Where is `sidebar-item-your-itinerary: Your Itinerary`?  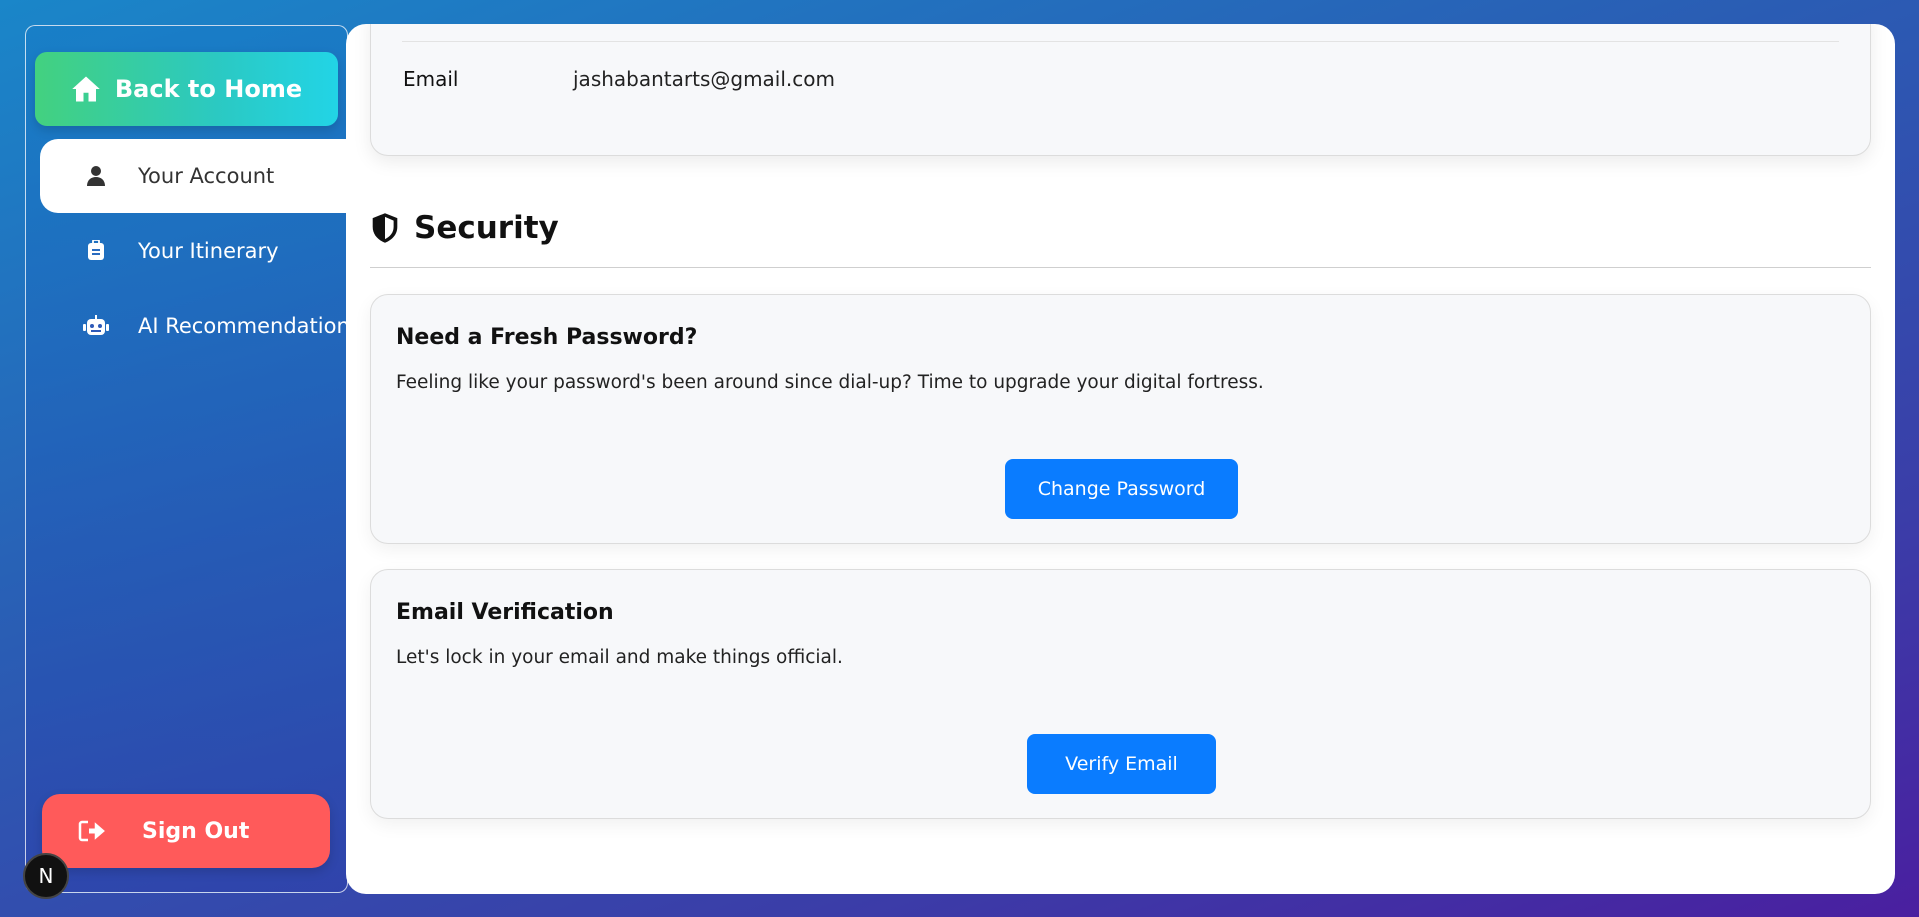
sidebar-item-your-itinerary: Your Itinerary is located at coordinates (205, 251).